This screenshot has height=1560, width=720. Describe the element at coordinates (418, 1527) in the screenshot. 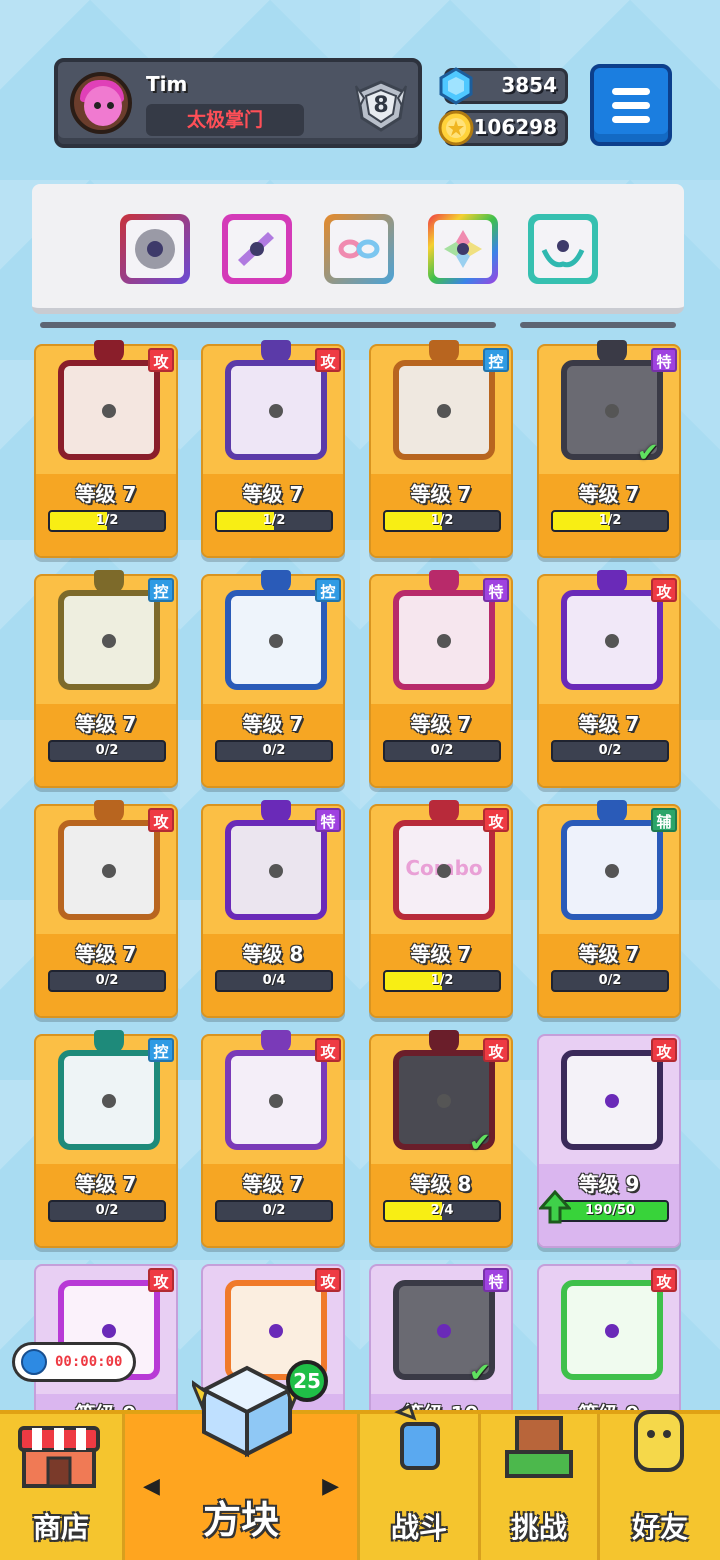

I see `tab-battle-label: 战斗` at that location.